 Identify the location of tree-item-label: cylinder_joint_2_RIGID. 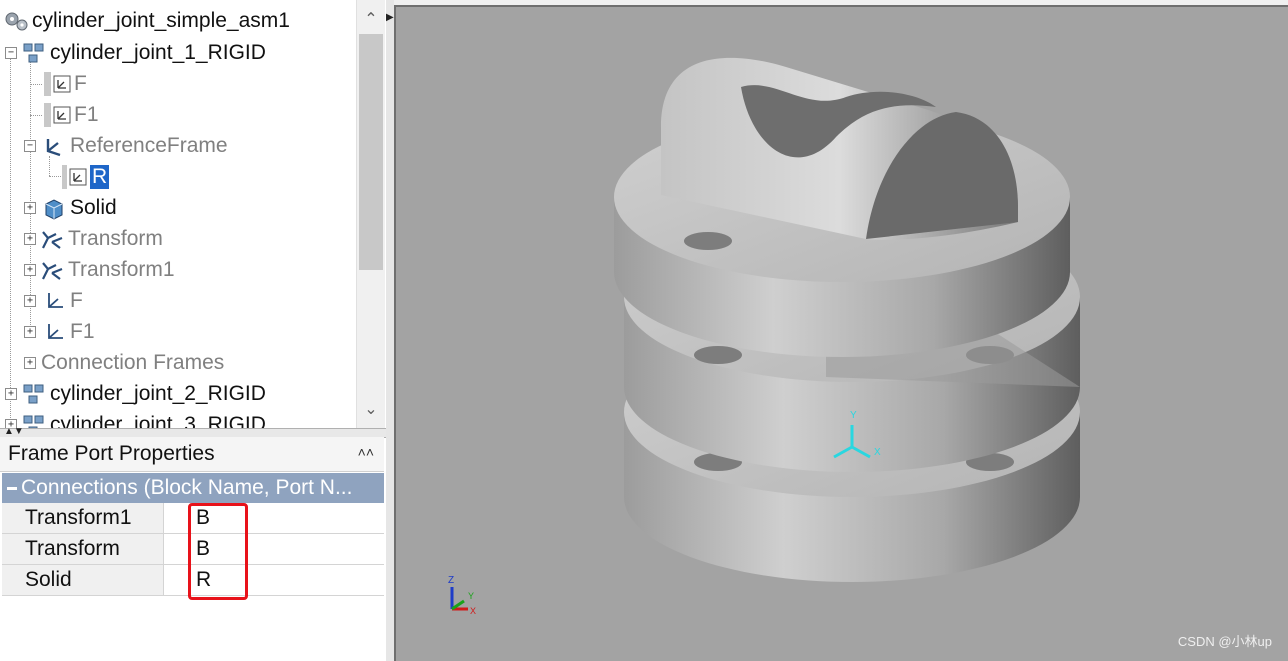
(158, 393).